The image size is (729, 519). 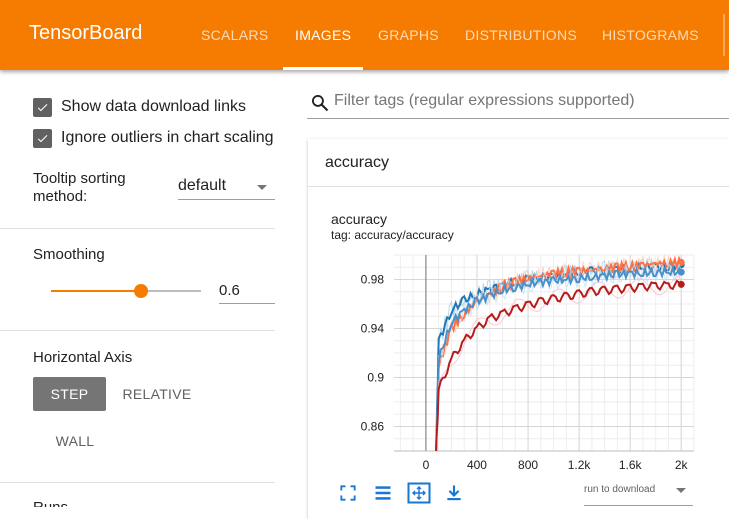 I want to click on axis-relative-button: RELATIVE, so click(x=157, y=394).